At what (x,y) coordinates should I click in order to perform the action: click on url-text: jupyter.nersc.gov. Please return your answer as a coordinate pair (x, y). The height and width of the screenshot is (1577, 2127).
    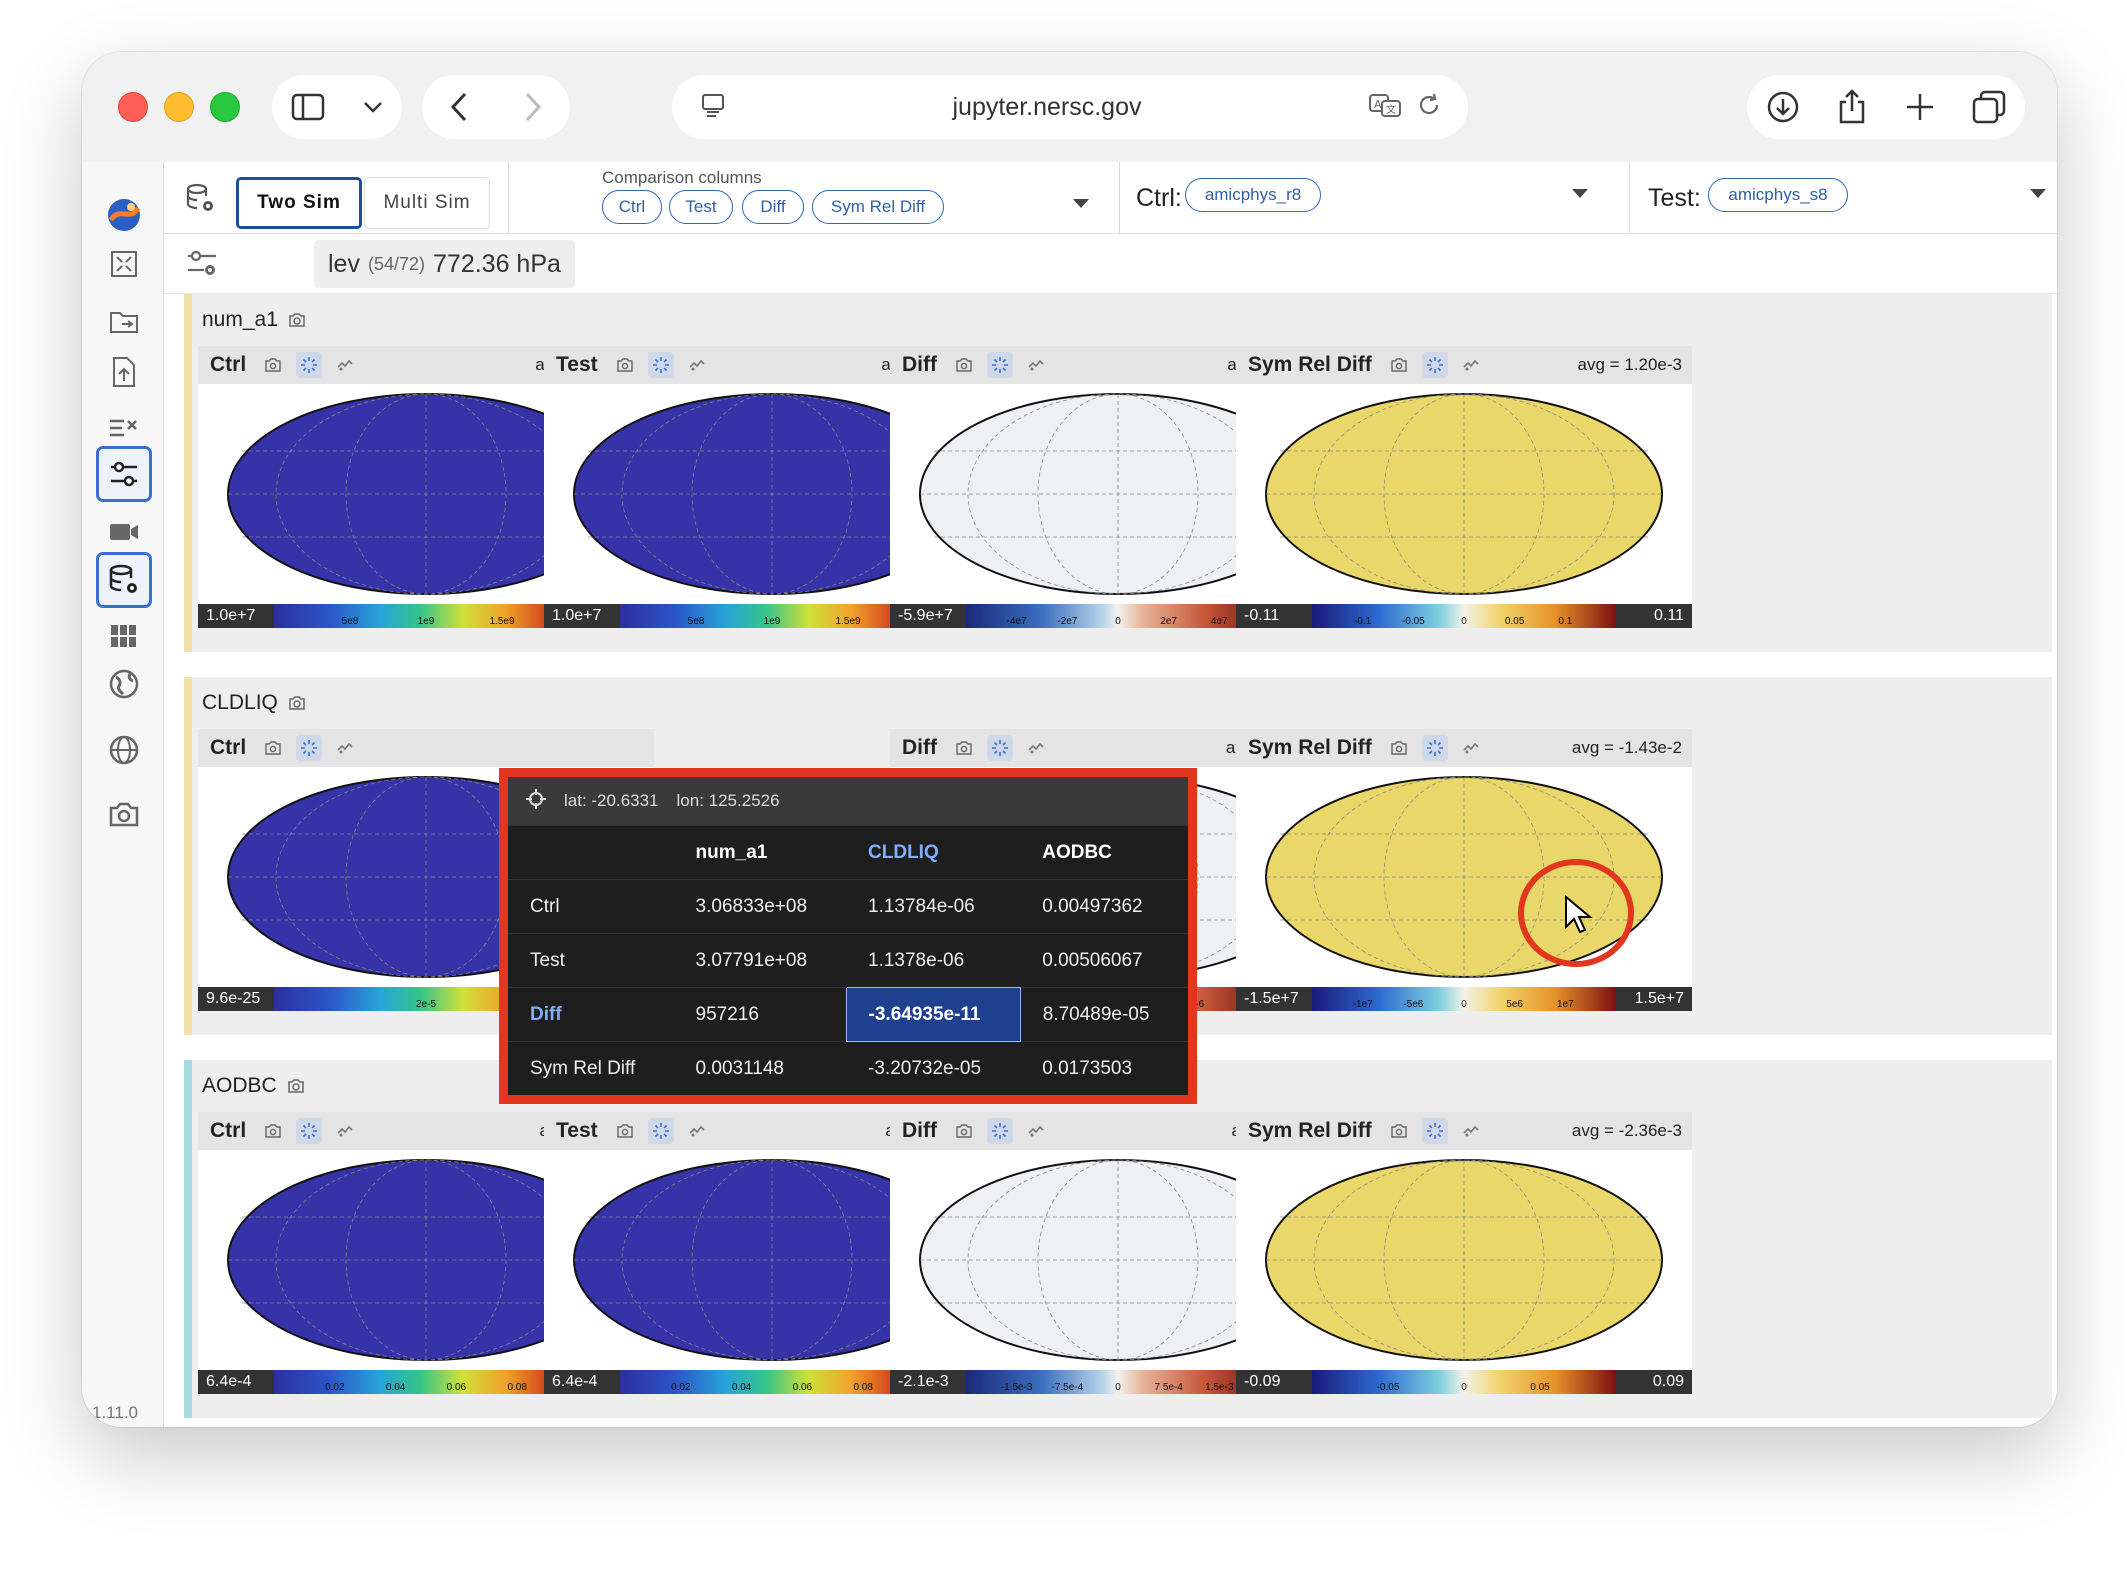
    Looking at the image, I should click on (1047, 107).